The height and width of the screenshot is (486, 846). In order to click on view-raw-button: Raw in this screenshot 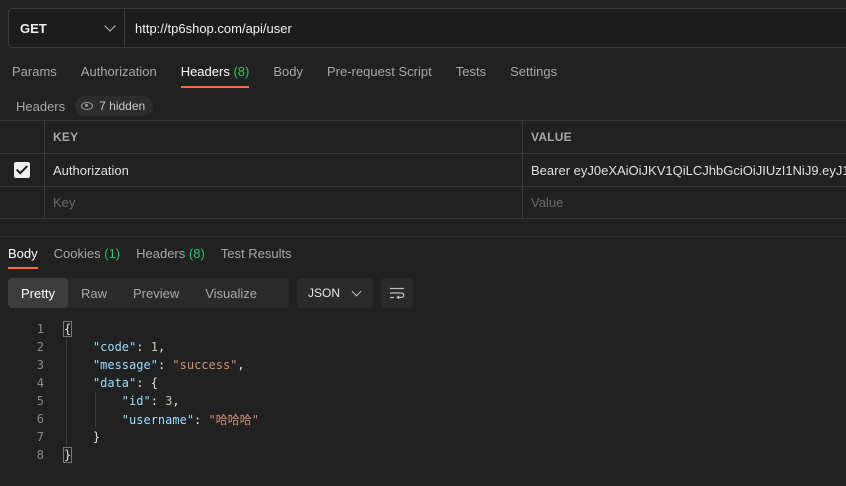, I will do `click(94, 293)`.